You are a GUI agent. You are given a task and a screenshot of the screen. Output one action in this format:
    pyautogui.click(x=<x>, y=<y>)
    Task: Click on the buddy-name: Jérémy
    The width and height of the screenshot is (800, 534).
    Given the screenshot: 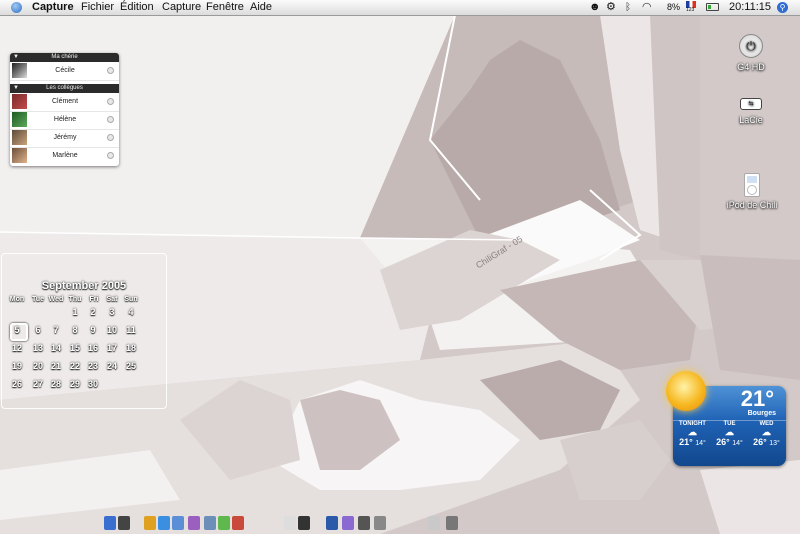 What is the action you would take?
    pyautogui.click(x=65, y=137)
    